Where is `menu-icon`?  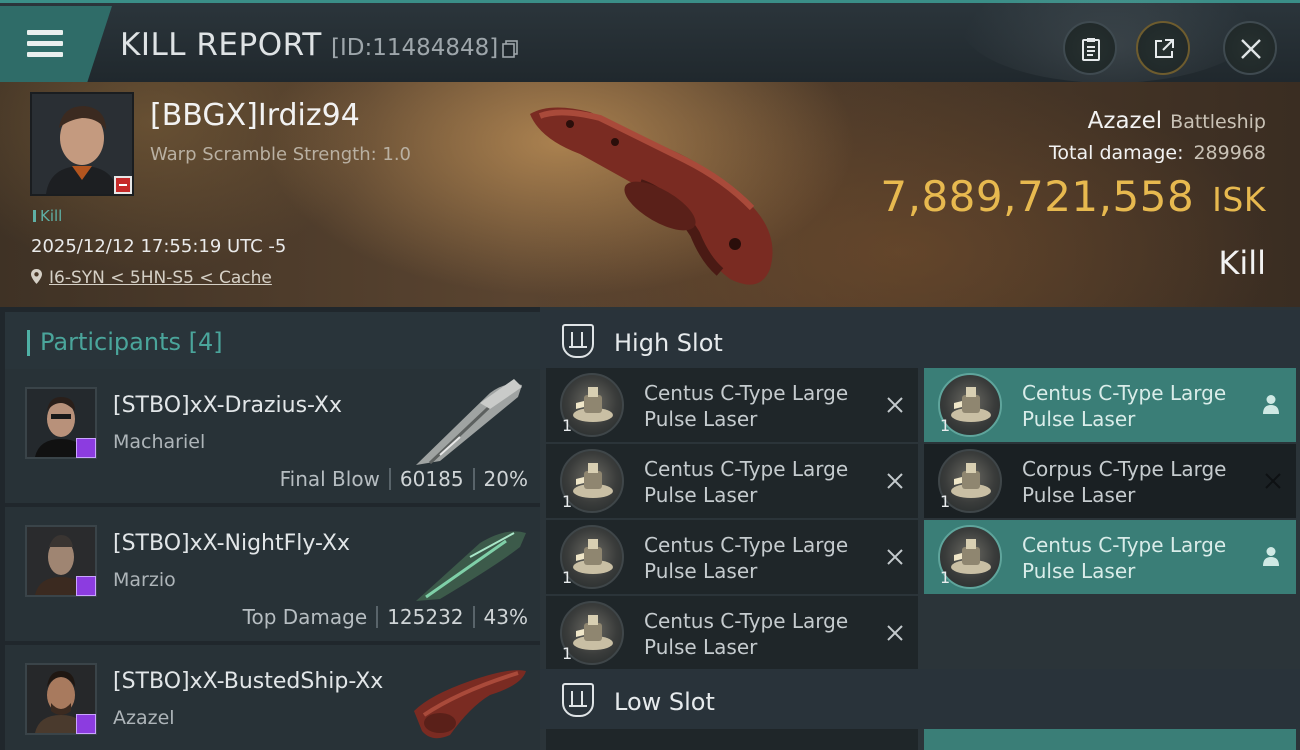 menu-icon is located at coordinates (45, 44).